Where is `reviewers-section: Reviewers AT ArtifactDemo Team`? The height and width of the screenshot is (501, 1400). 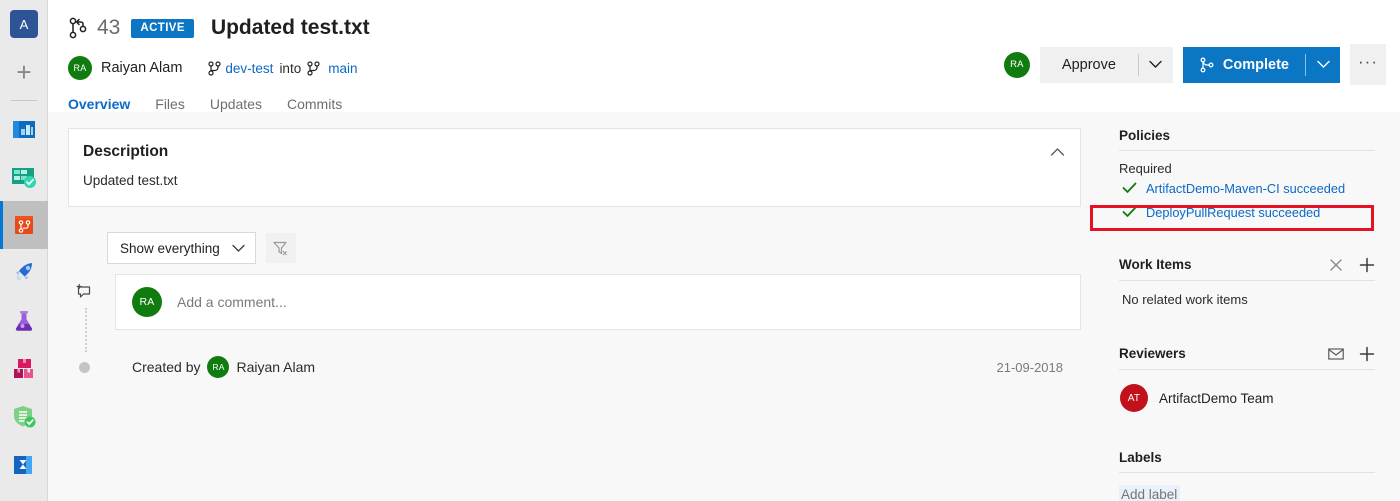
reviewers-section: Reviewers AT ArtifactDemo Team is located at coordinates (1247, 378).